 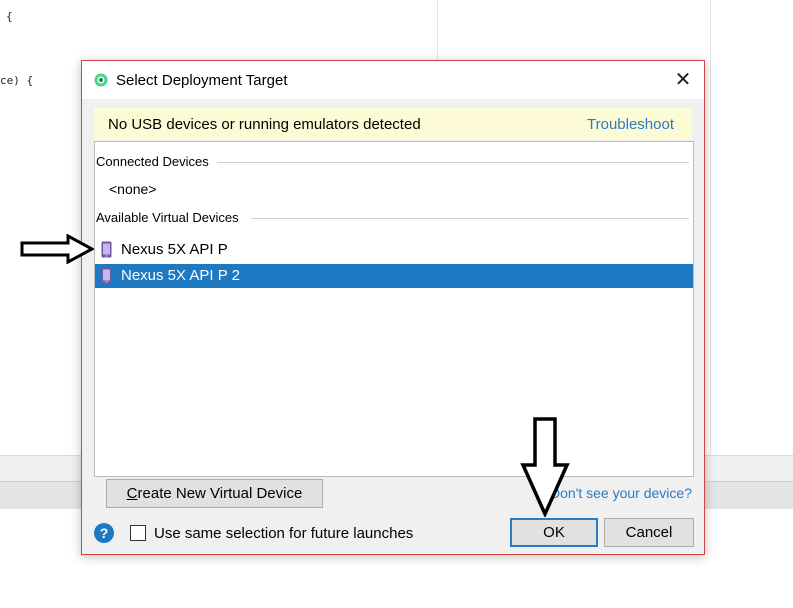 I want to click on code-line: {, so click(x=9, y=16).